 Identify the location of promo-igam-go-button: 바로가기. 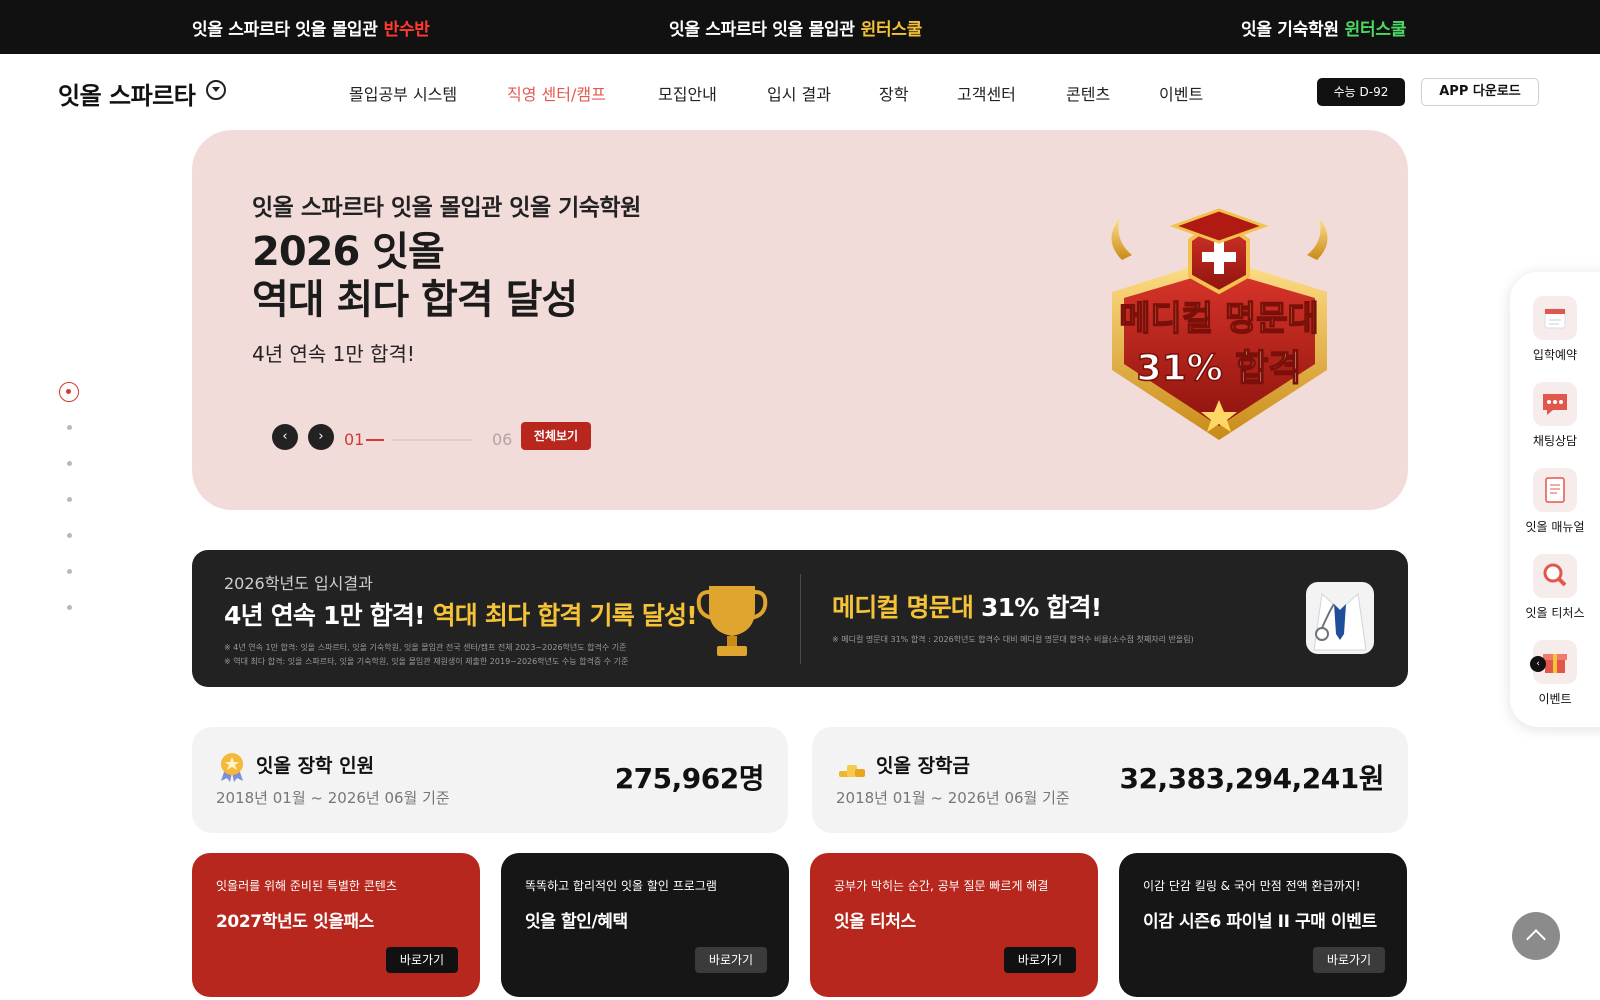
(1349, 960).